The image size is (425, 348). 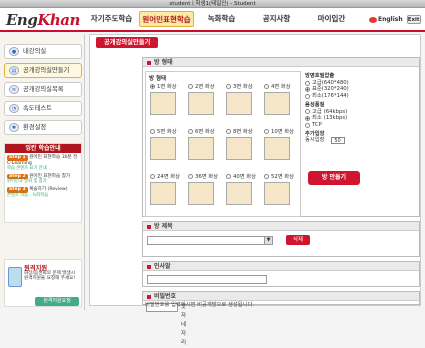 I want to click on nav-native-expression: 원어민표현학습, so click(x=166, y=19).